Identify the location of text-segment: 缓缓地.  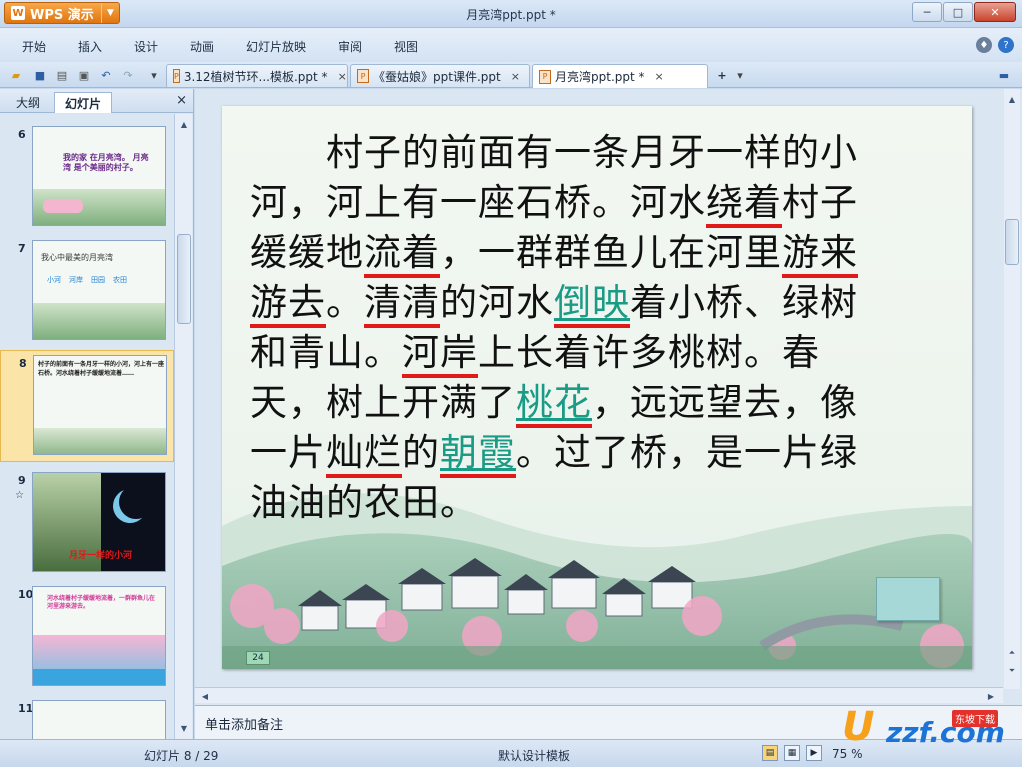
(307, 252).